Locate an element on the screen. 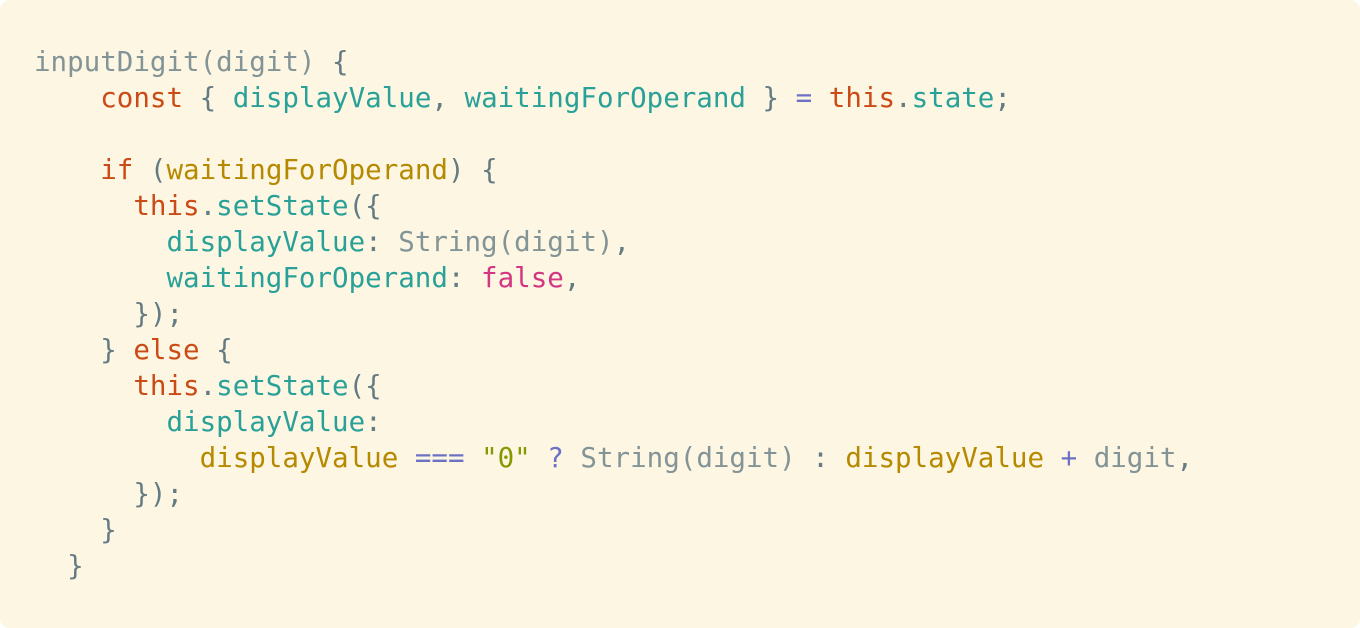 This screenshot has width=1360, height=628. code-line: } else { is located at coordinates (613, 350).